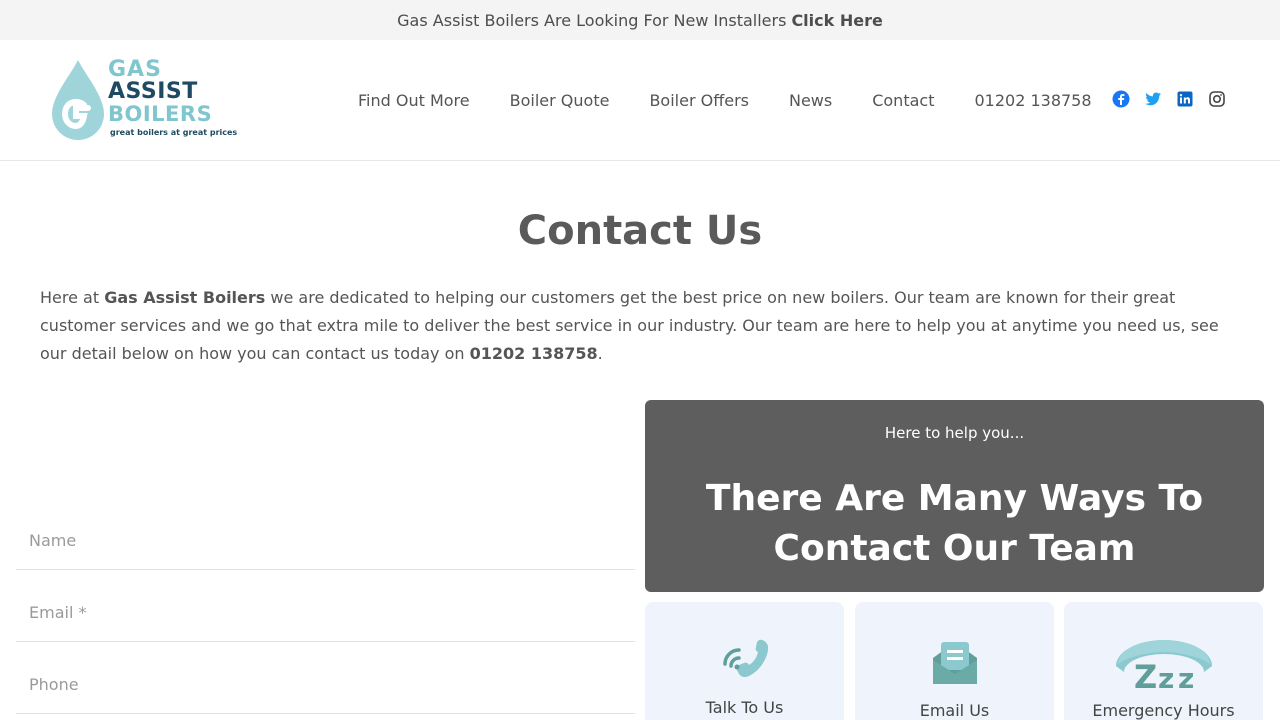 The height and width of the screenshot is (720, 1280). I want to click on nav-boiler-quote: Boiler Quote, so click(560, 100).